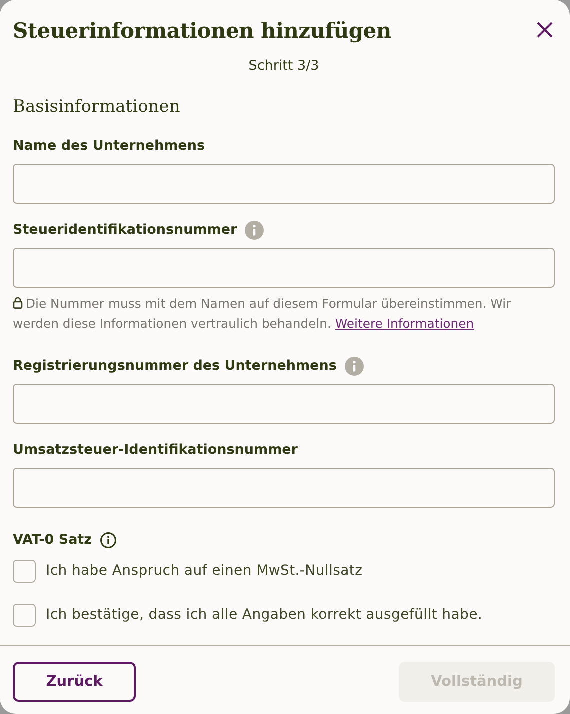 The height and width of the screenshot is (714, 570). Describe the element at coordinates (97, 107) in the screenshot. I see `section-heading: Basisinformationen` at that location.